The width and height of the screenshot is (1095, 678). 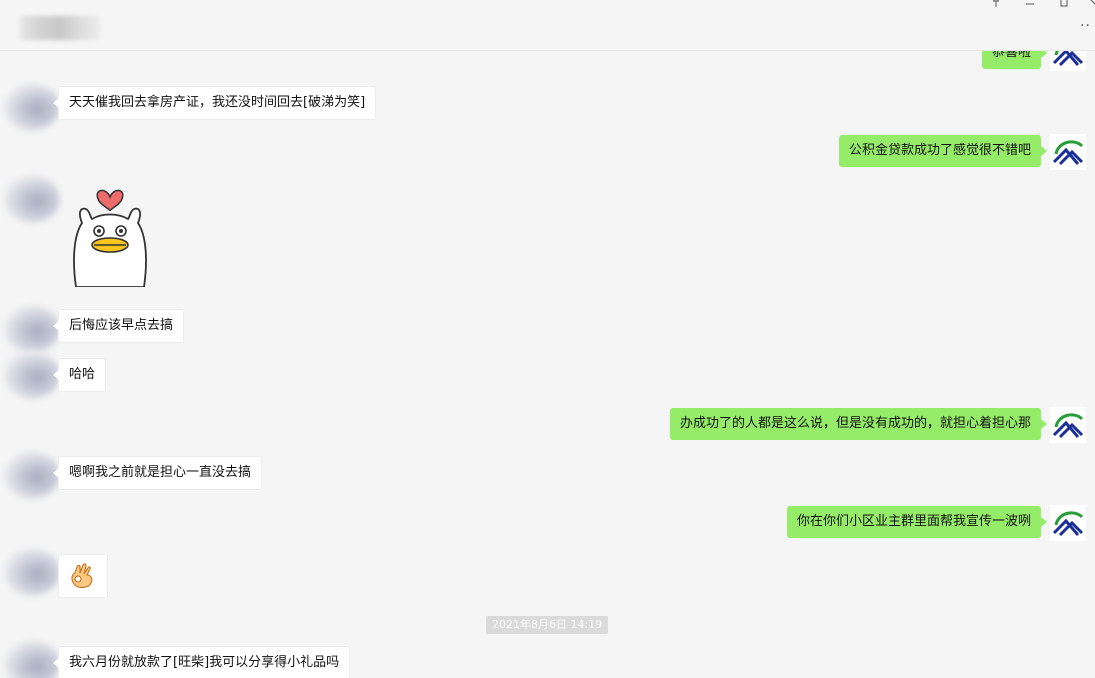 What do you see at coordinates (118, 326) in the screenshot?
I see `message-bubble-contact: 后悔应该早点去搞` at bounding box center [118, 326].